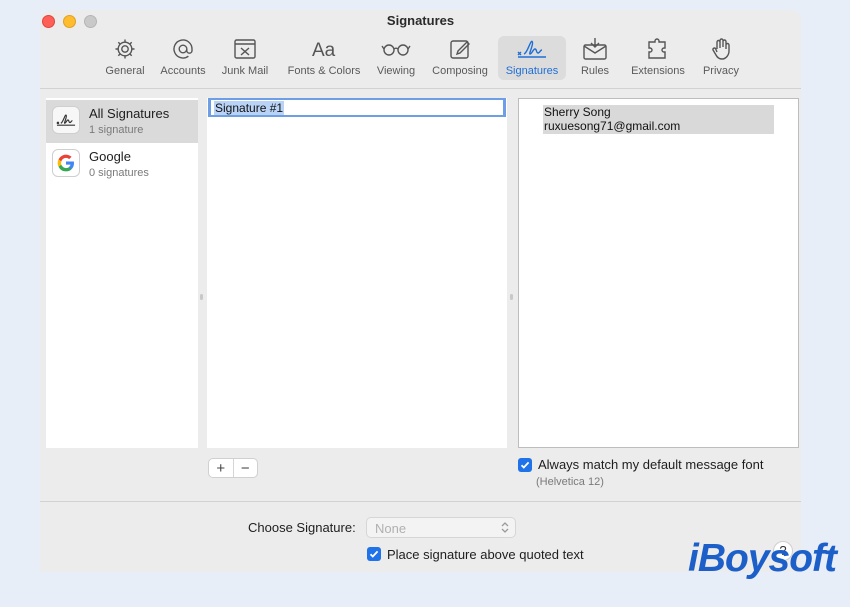 The width and height of the screenshot is (850, 607). What do you see at coordinates (595, 71) in the screenshot?
I see `tab-label: Rules` at bounding box center [595, 71].